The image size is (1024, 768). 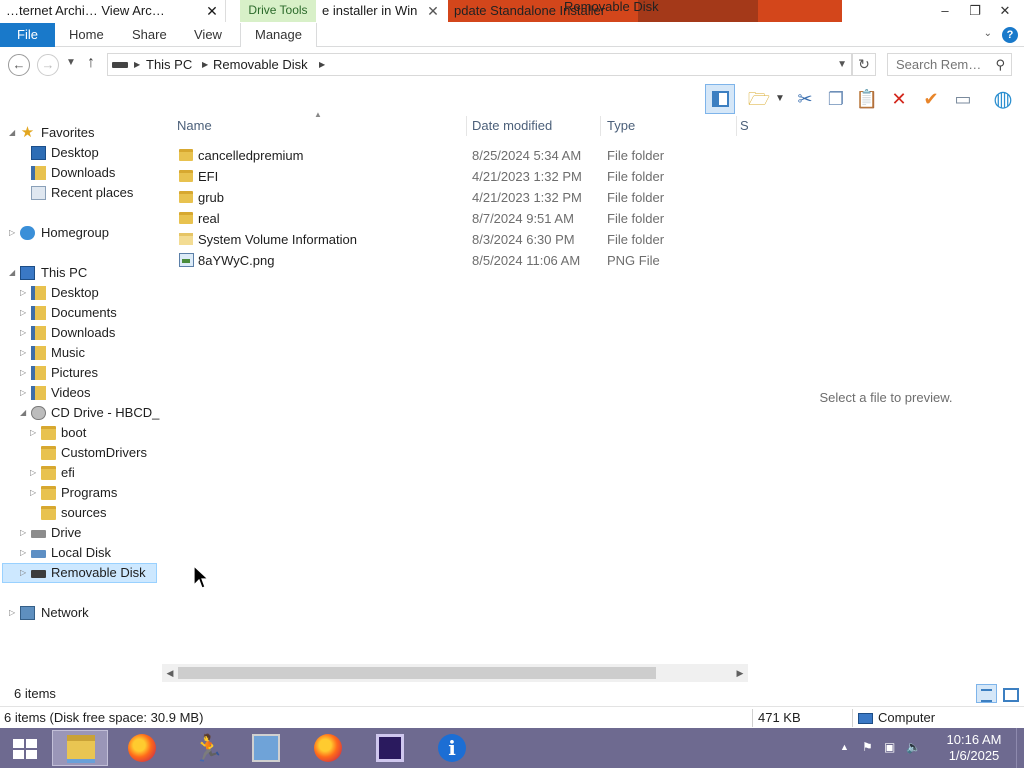 I want to click on tab-manage: Manage, so click(x=278, y=35).